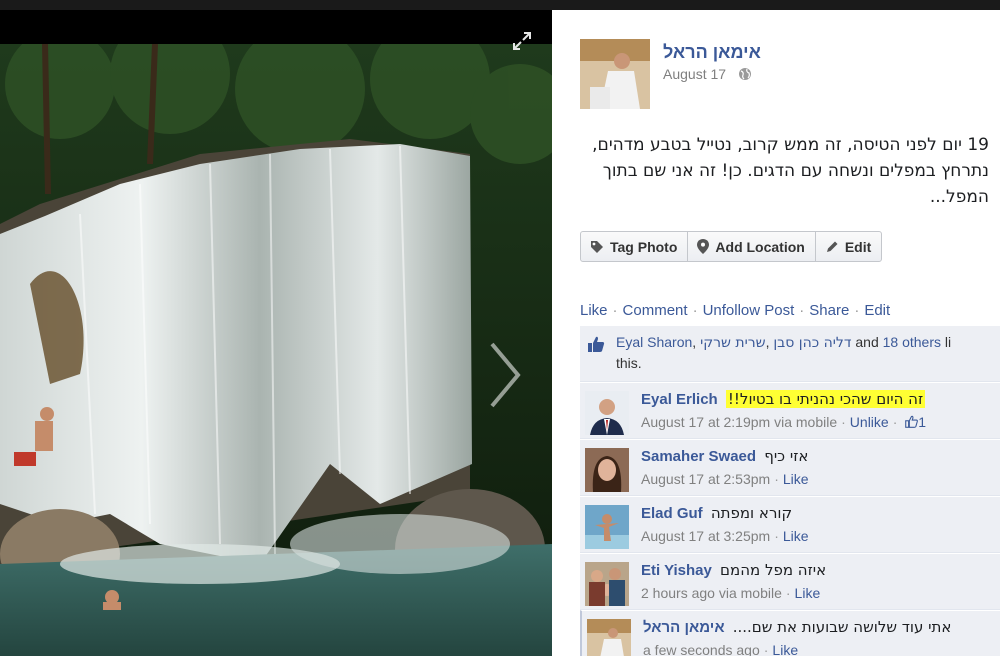 This screenshot has height=656, width=1000. I want to click on unlike-link: Unlike, so click(869, 422).